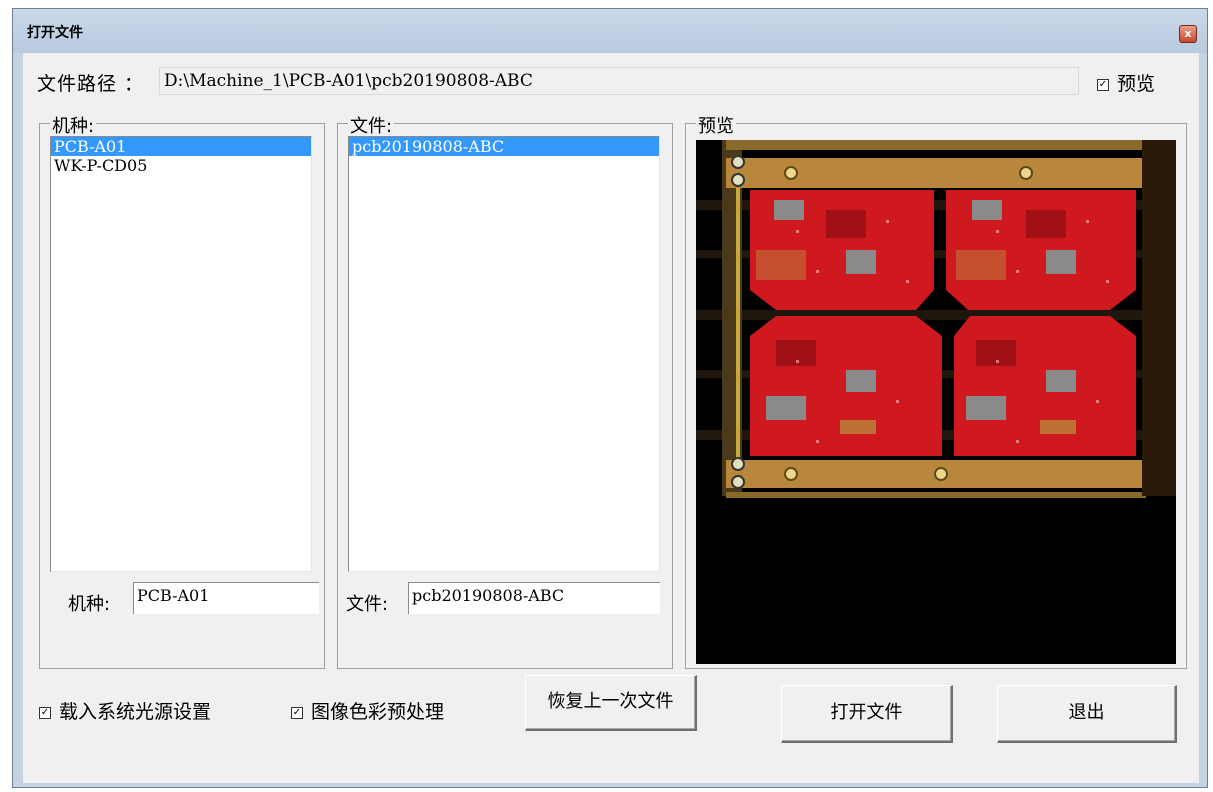  What do you see at coordinates (867, 714) in the screenshot?
I see `open-file-button: 打开文件` at bounding box center [867, 714].